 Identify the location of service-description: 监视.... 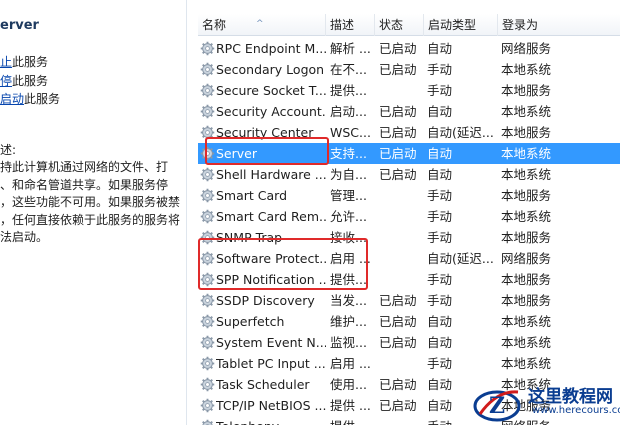
(348, 342).